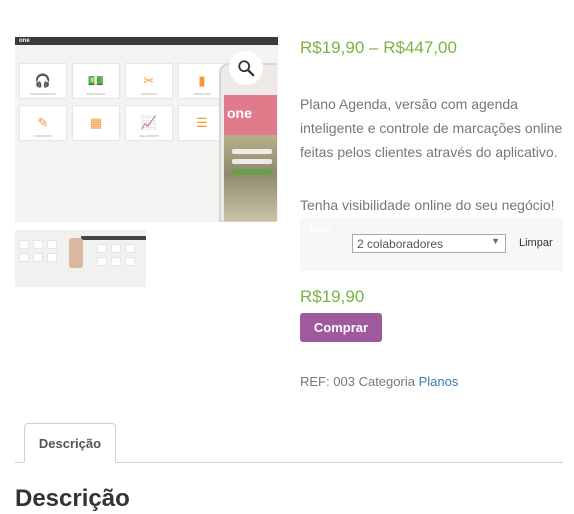 The height and width of the screenshot is (514, 574). Describe the element at coordinates (400, 244) in the screenshot. I see `variation-selected-value: 2 colaboradores` at that location.